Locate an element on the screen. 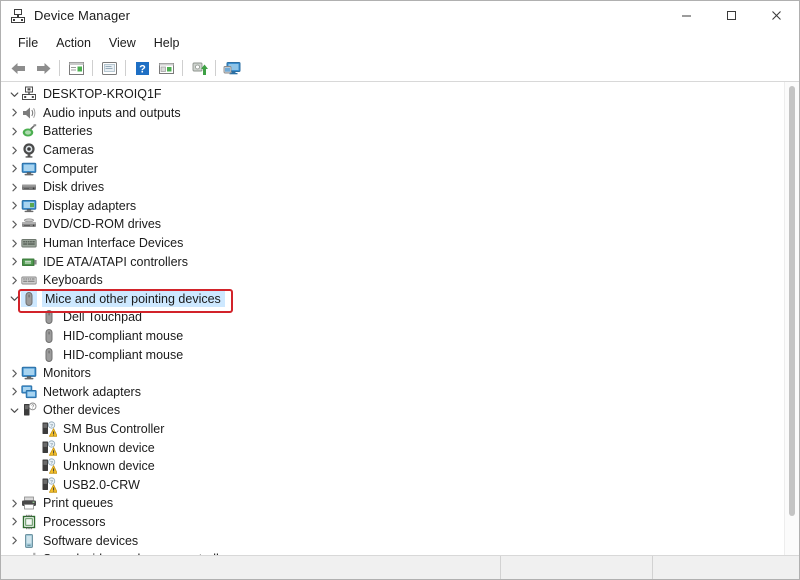 This screenshot has height=580, width=800. tree-row-root: DESKTOP-KROIQ1F is located at coordinates (400, 94).